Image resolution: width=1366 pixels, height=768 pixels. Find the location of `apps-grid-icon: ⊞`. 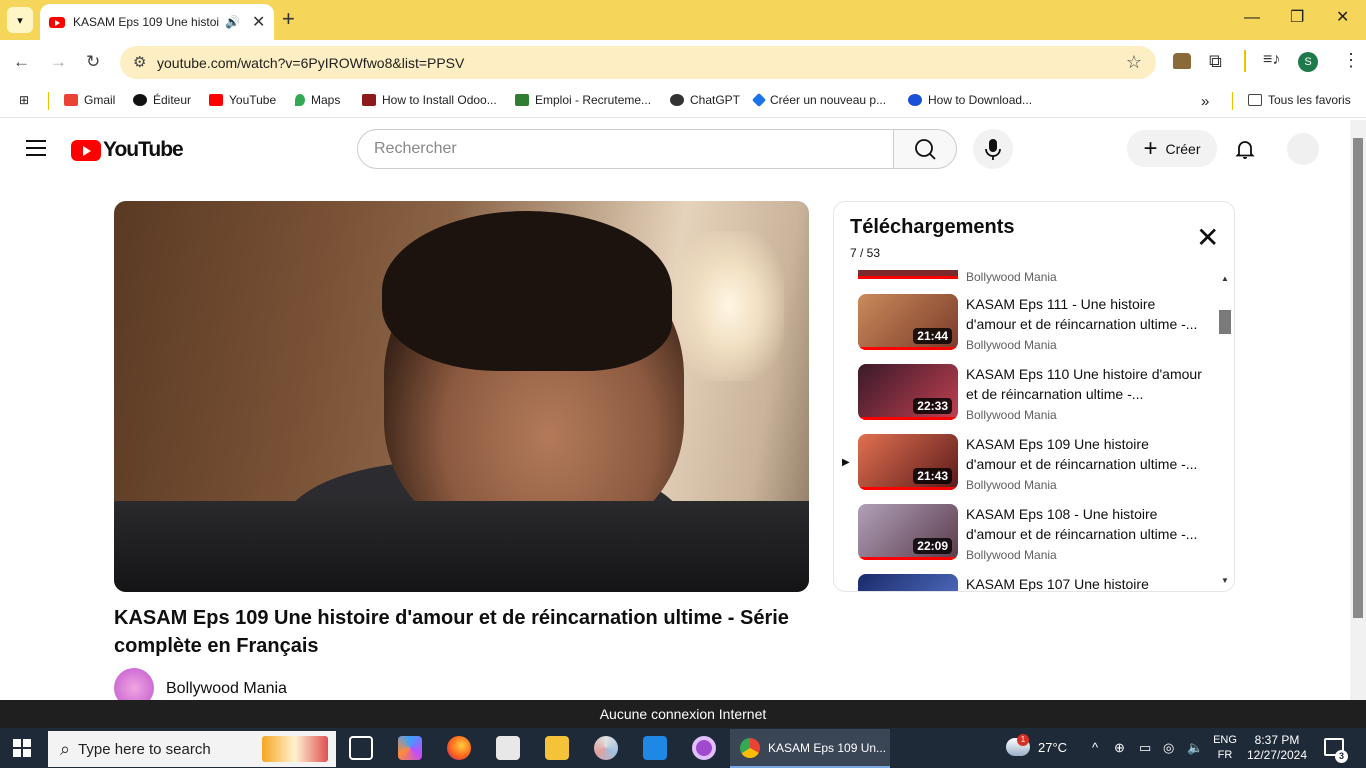

apps-grid-icon: ⊞ is located at coordinates (24, 100).